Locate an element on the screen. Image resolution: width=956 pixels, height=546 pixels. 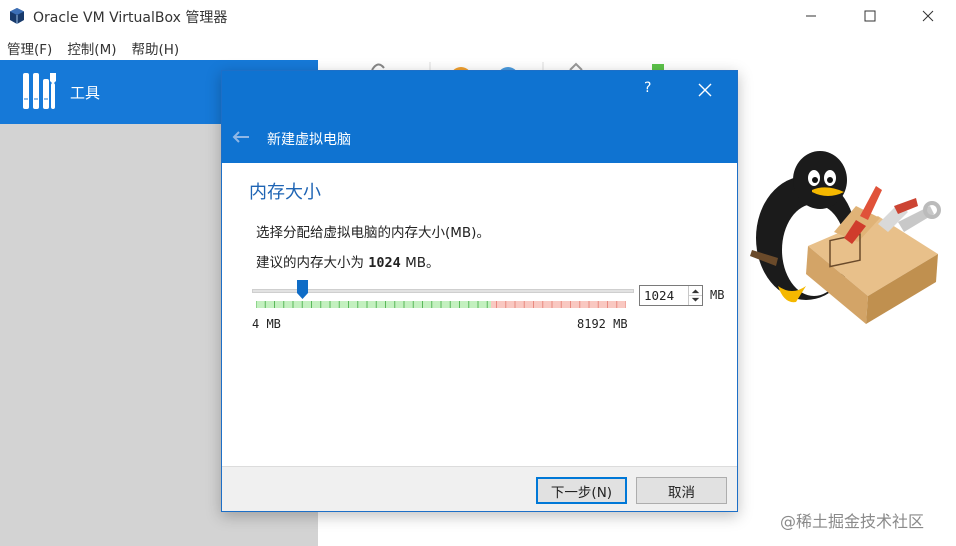
menu-manage: 管理(F) is located at coordinates (30, 47).